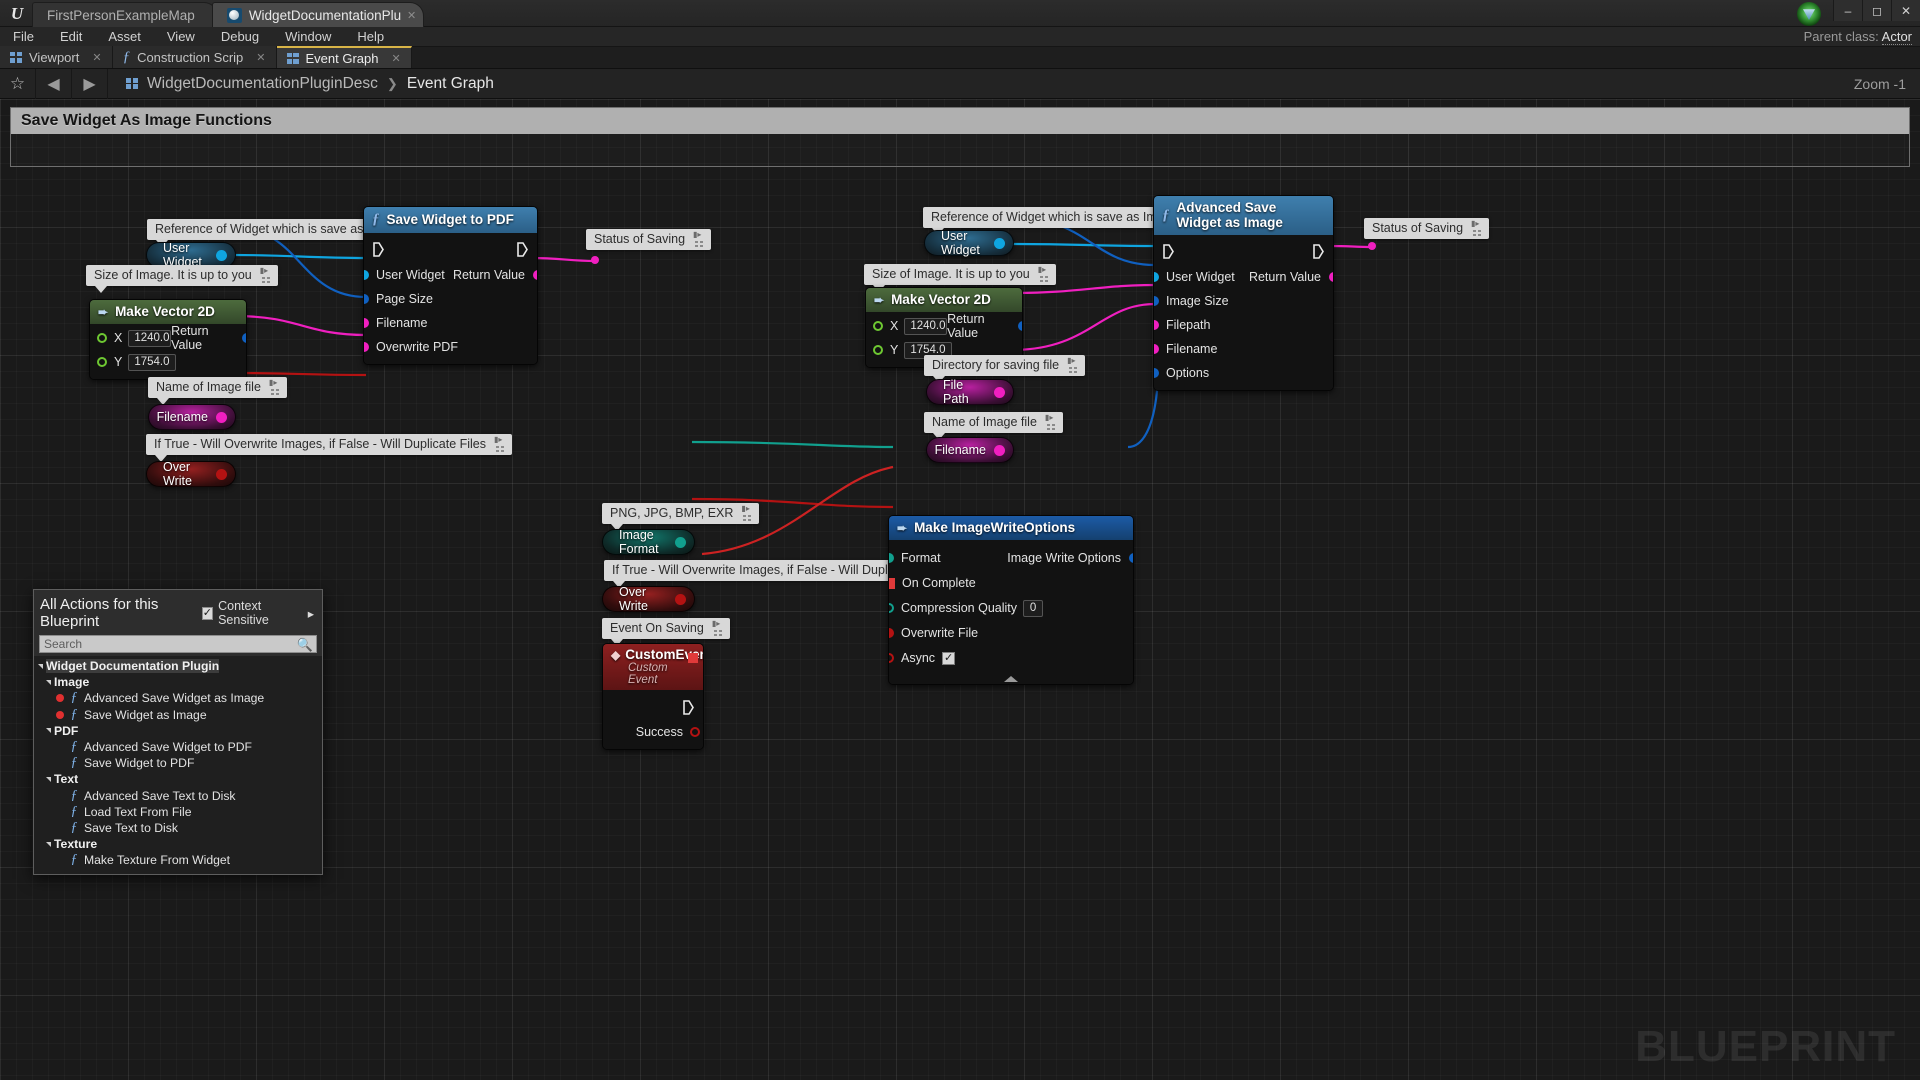 This screenshot has height=1080, width=1920. What do you see at coordinates (960, 137) in the screenshot?
I see `comment-frame: Save Widget As Image Functions` at bounding box center [960, 137].